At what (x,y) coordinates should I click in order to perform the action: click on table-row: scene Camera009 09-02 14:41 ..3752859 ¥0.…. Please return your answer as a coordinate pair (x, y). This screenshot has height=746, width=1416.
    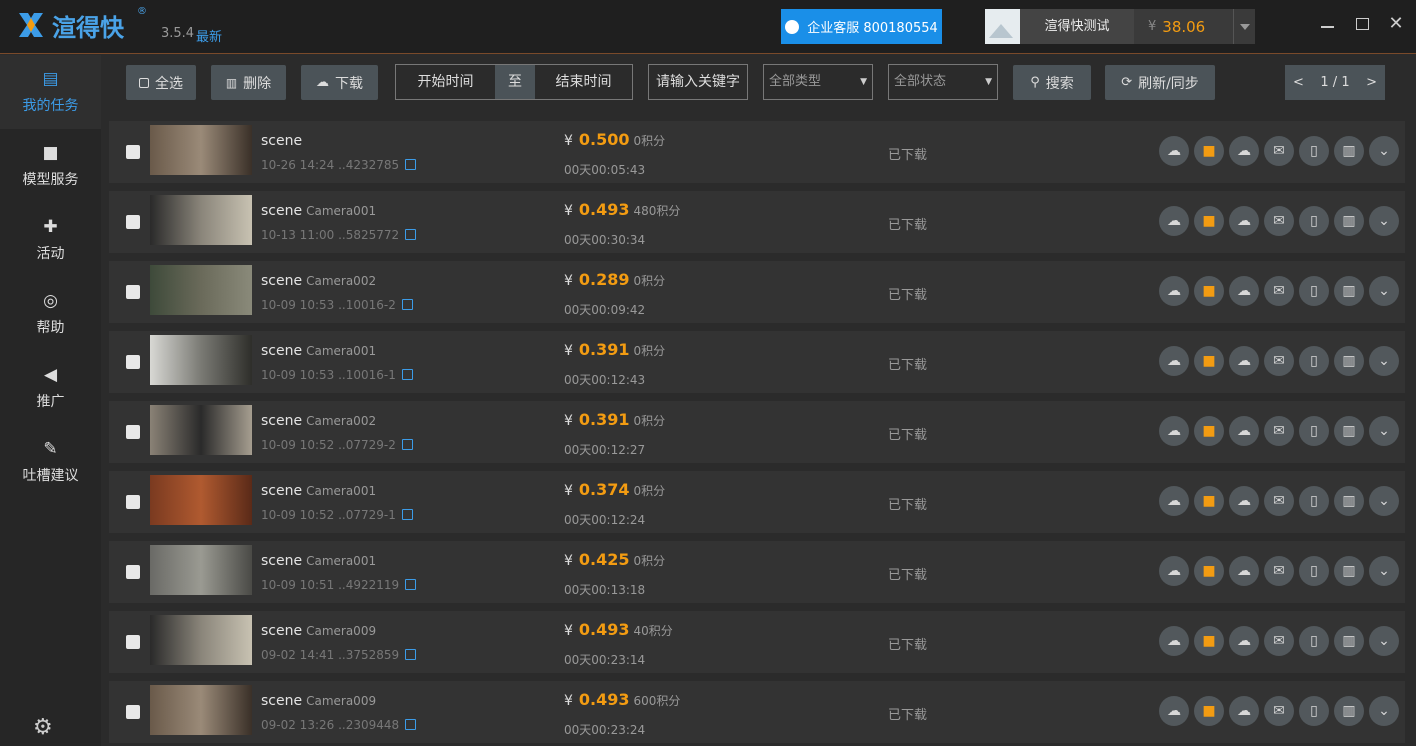
    Looking at the image, I should click on (757, 642).